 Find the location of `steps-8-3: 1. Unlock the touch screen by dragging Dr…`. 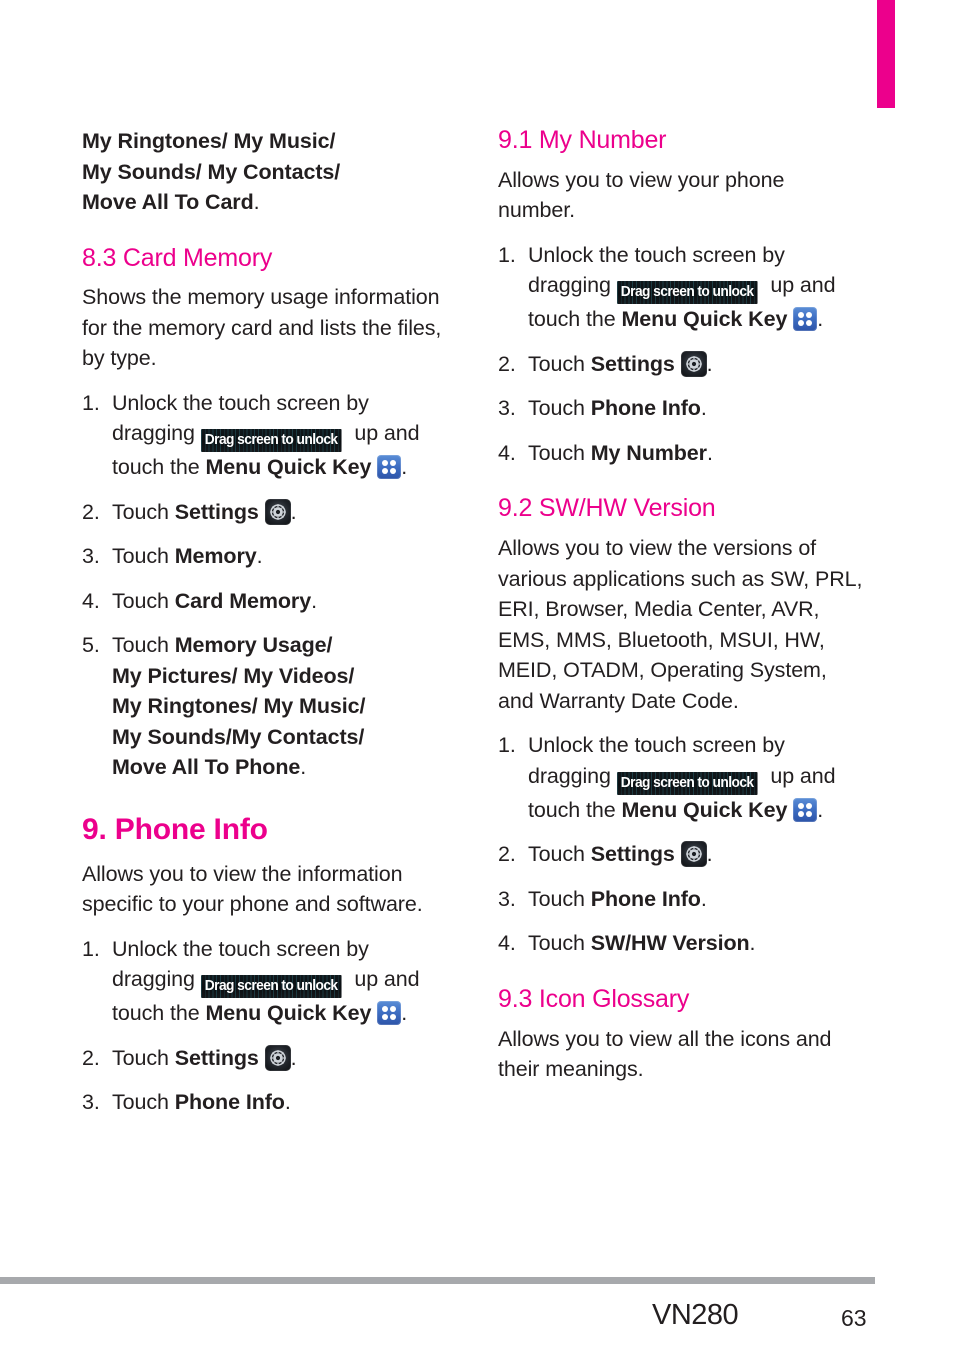

steps-8-3: 1. Unlock the touch screen by dragging Dr… is located at coordinates (266, 585).